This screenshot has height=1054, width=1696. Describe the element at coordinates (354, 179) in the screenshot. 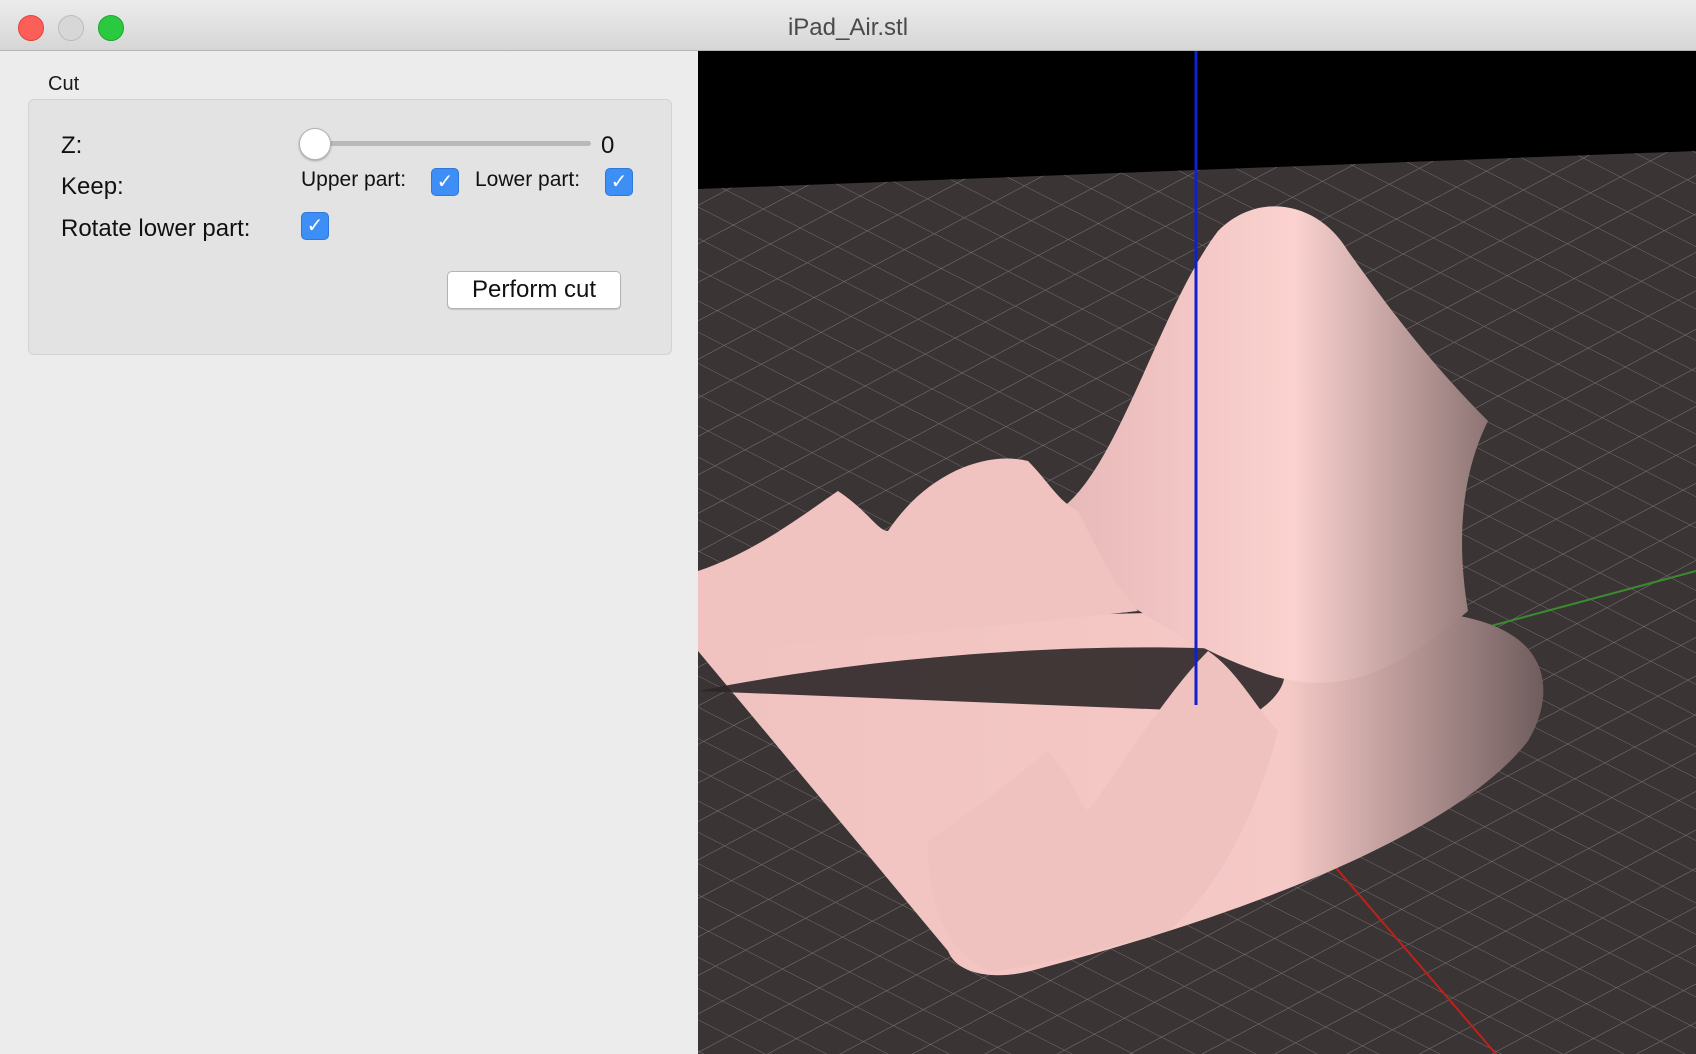

I see `upper-part-label: Upper part:` at that location.